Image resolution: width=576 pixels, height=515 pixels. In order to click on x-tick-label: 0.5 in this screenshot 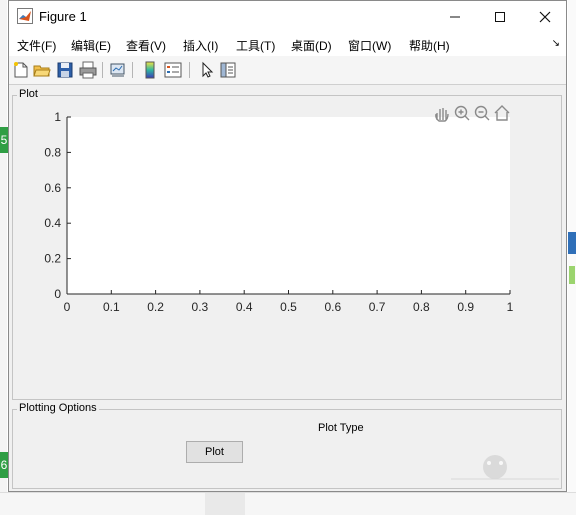, I will do `click(288, 307)`.